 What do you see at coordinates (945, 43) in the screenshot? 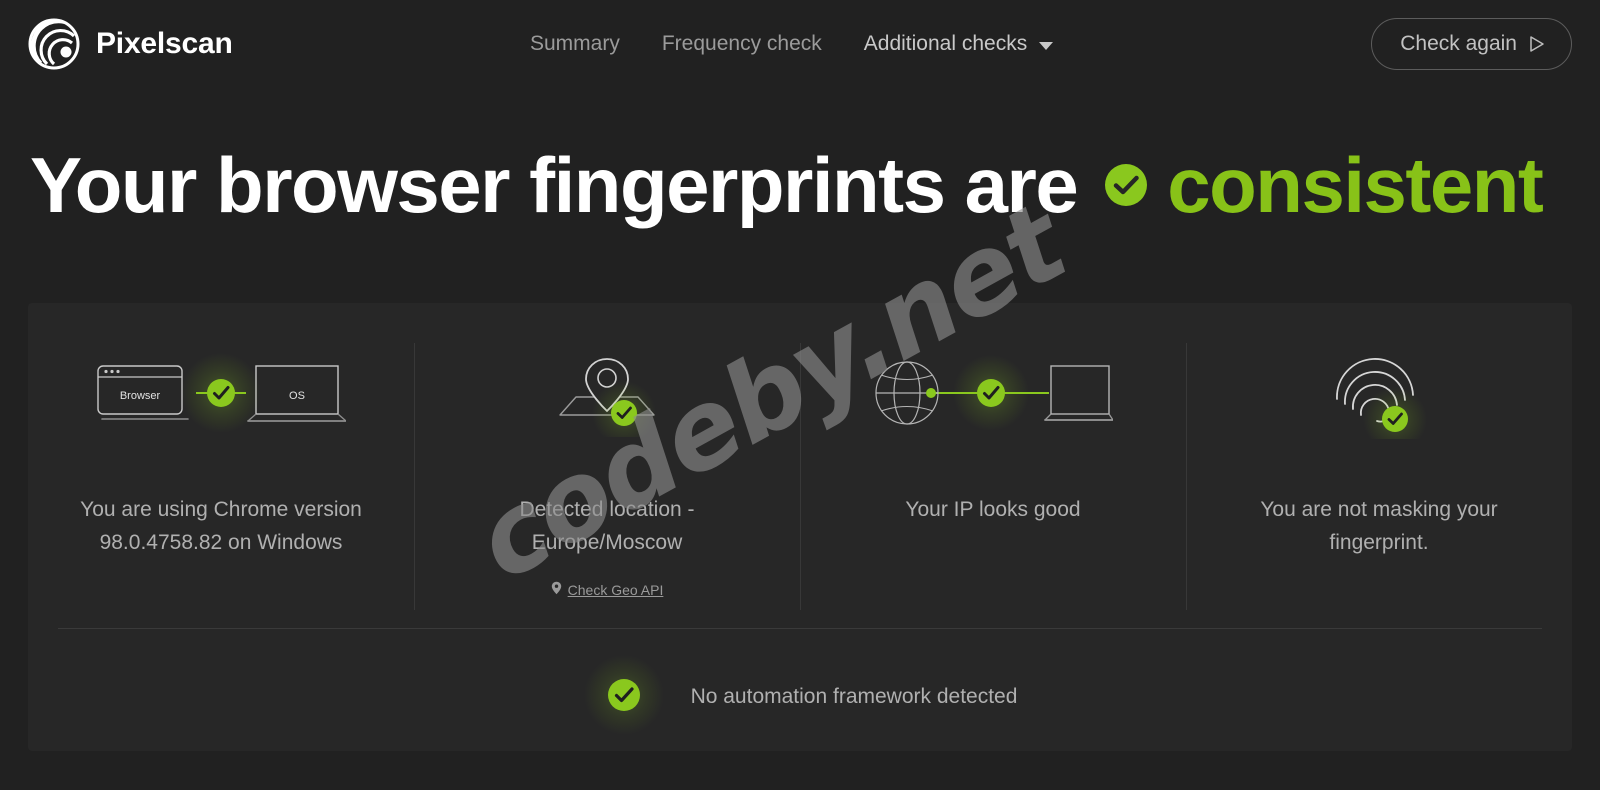
I see `nav-item-additional-checks-label: Additional checks` at bounding box center [945, 43].